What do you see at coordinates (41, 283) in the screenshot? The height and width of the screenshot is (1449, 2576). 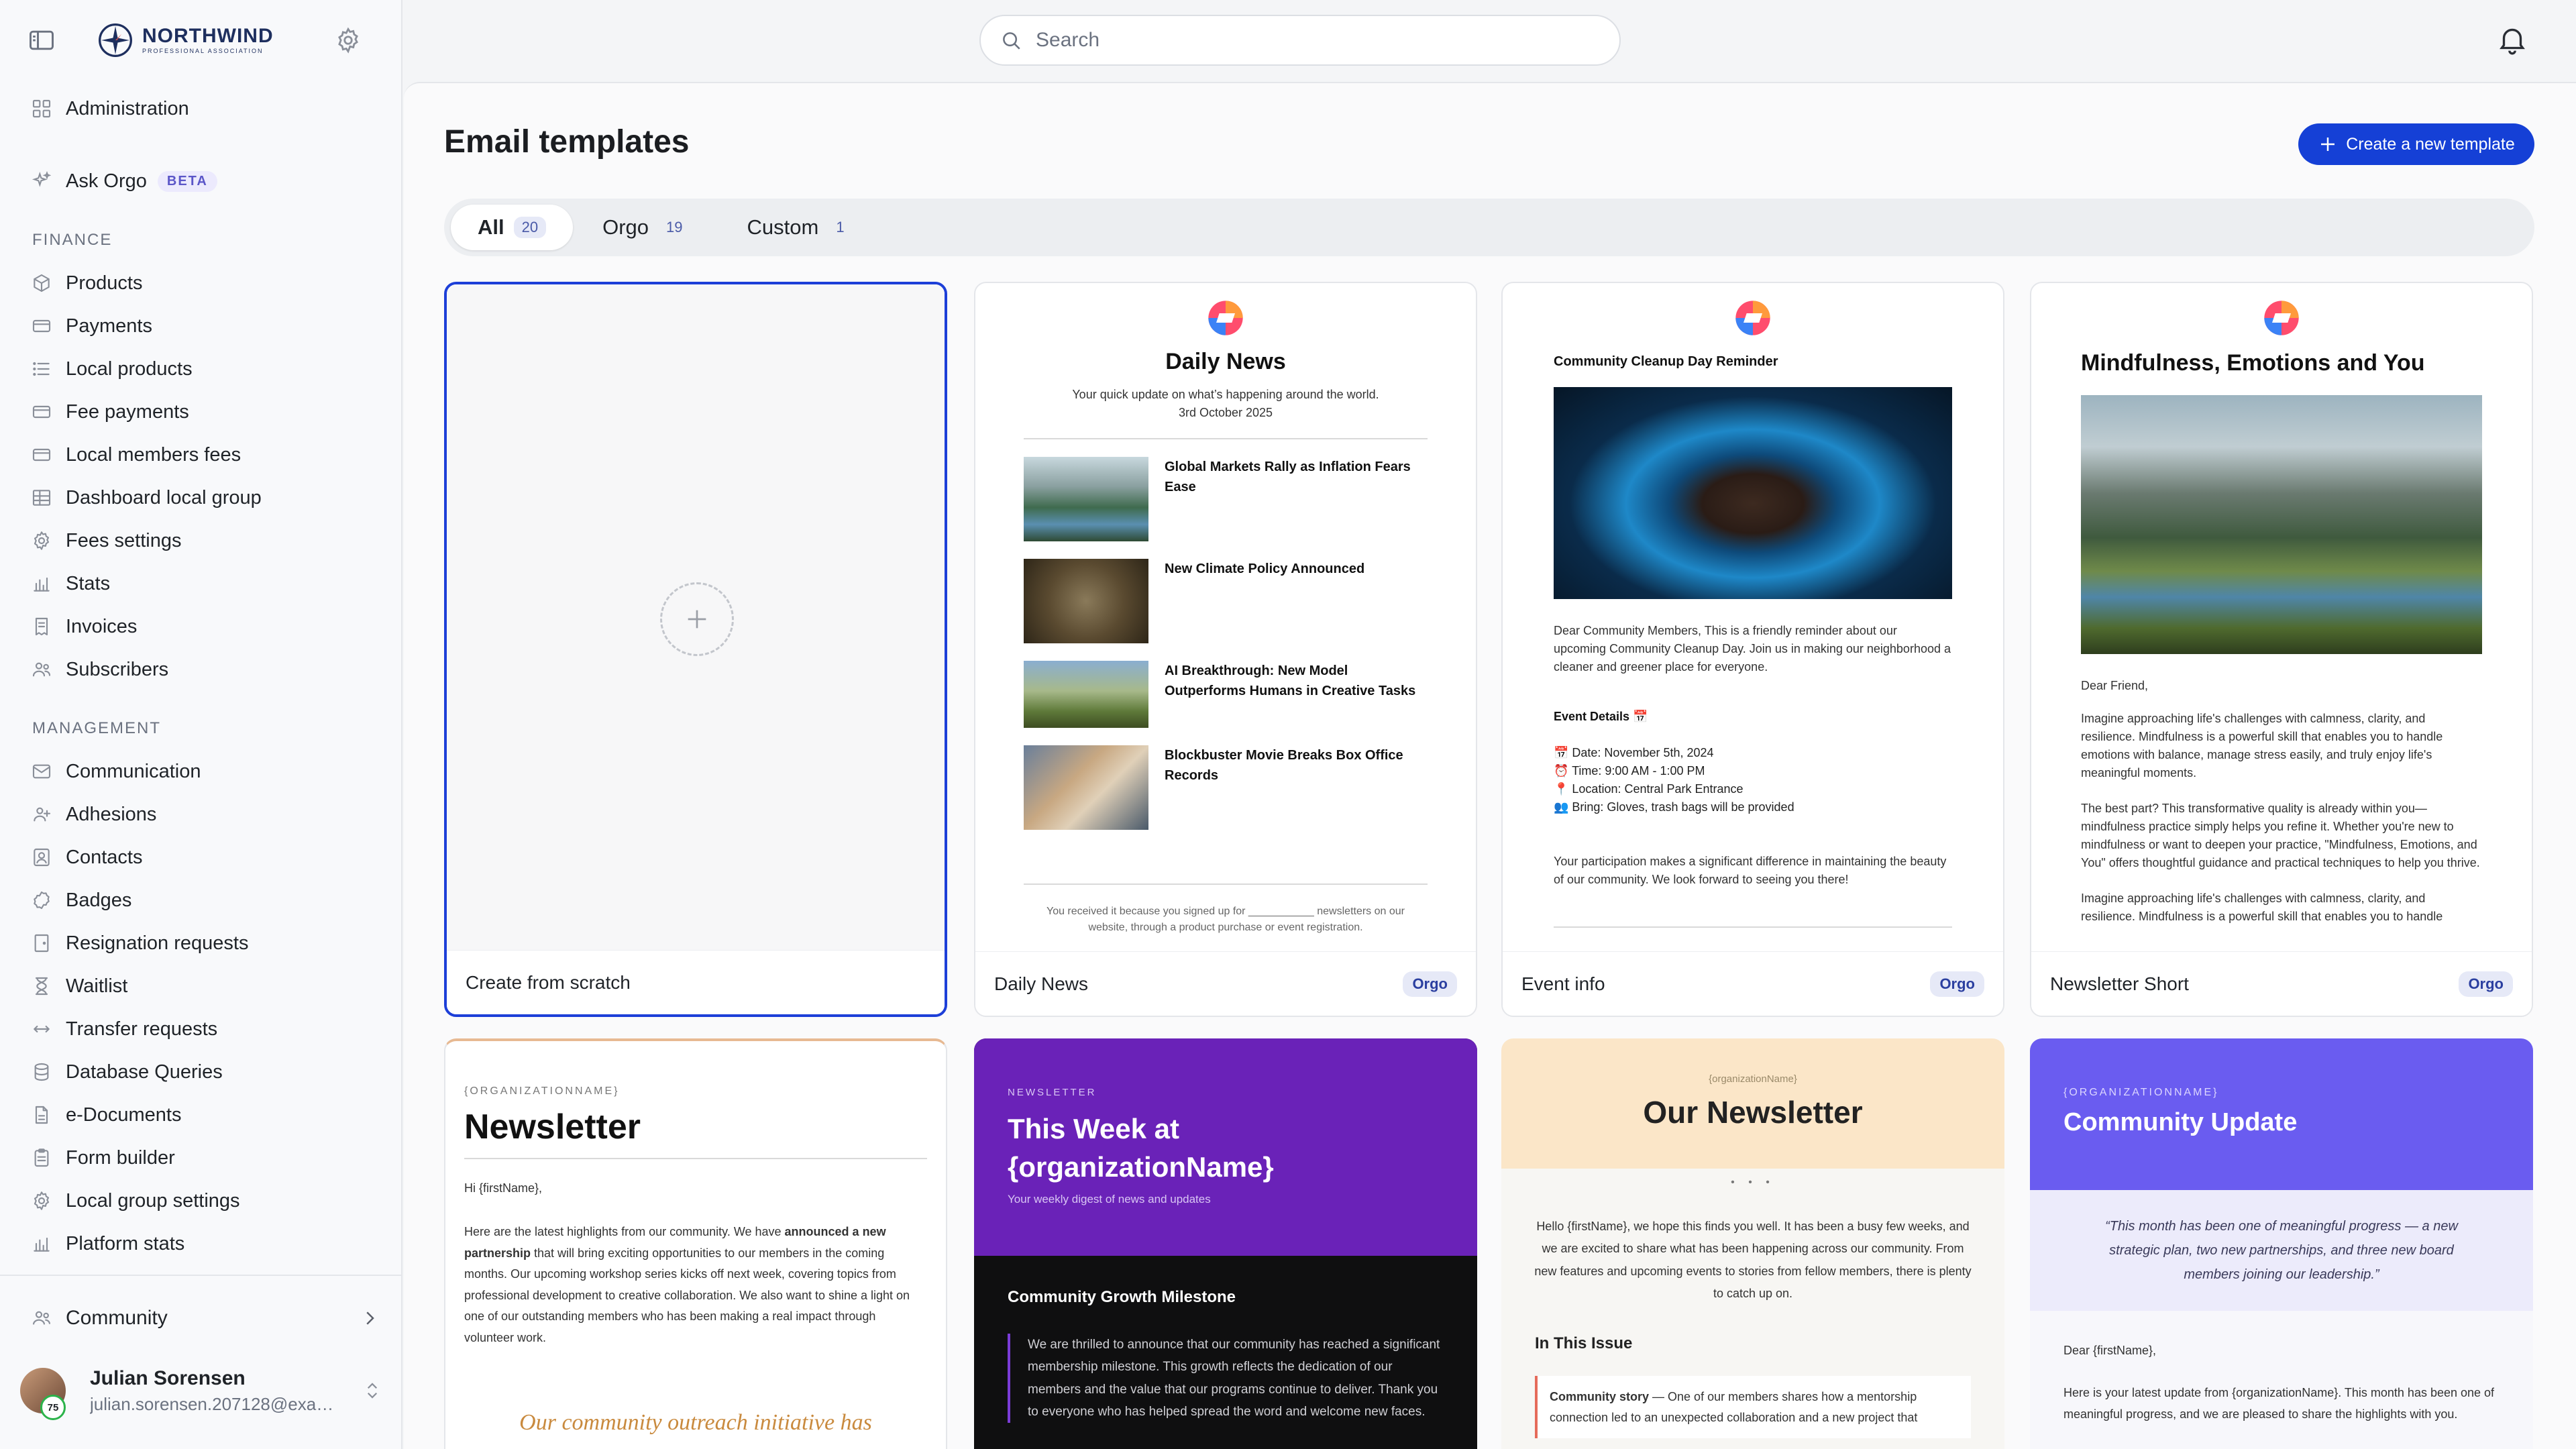 I see `box-icon` at bounding box center [41, 283].